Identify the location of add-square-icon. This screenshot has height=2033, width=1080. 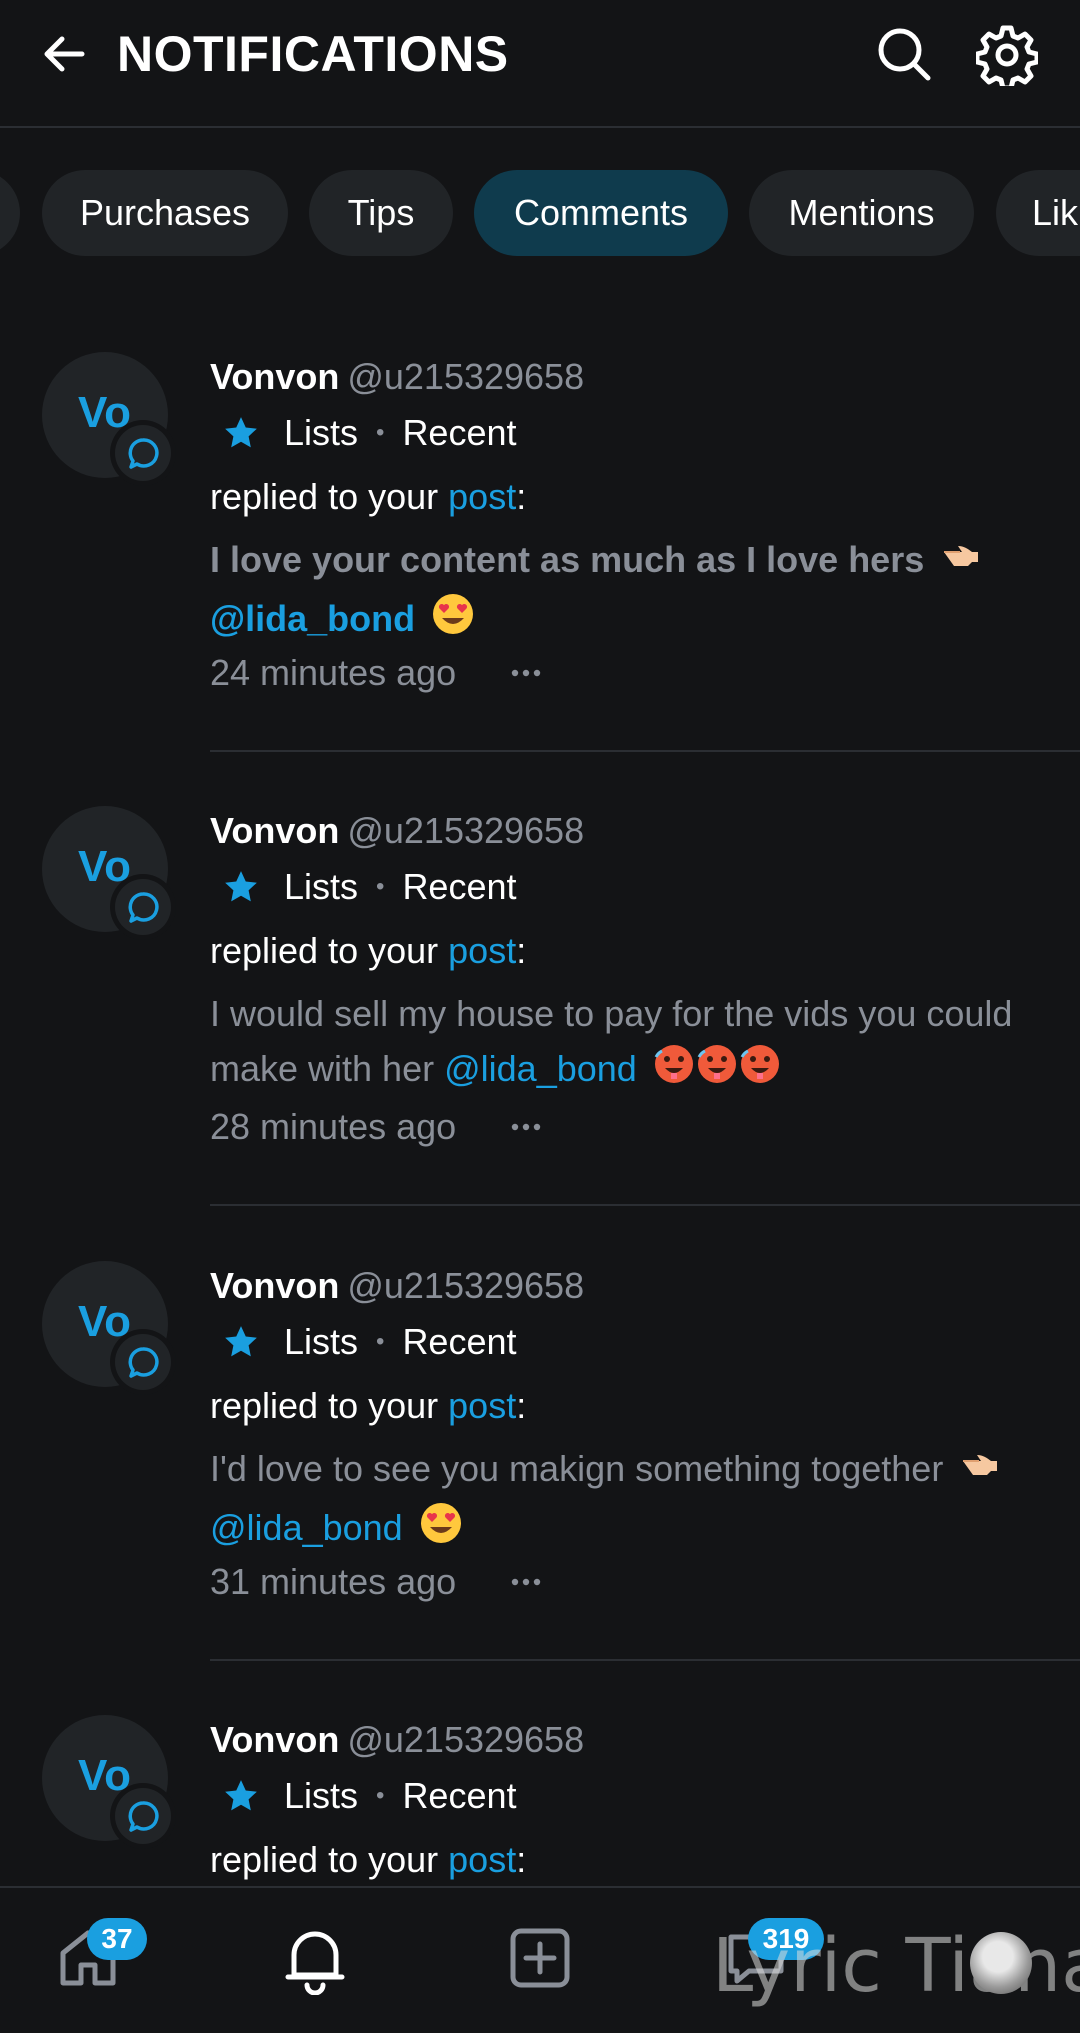
(540, 1958).